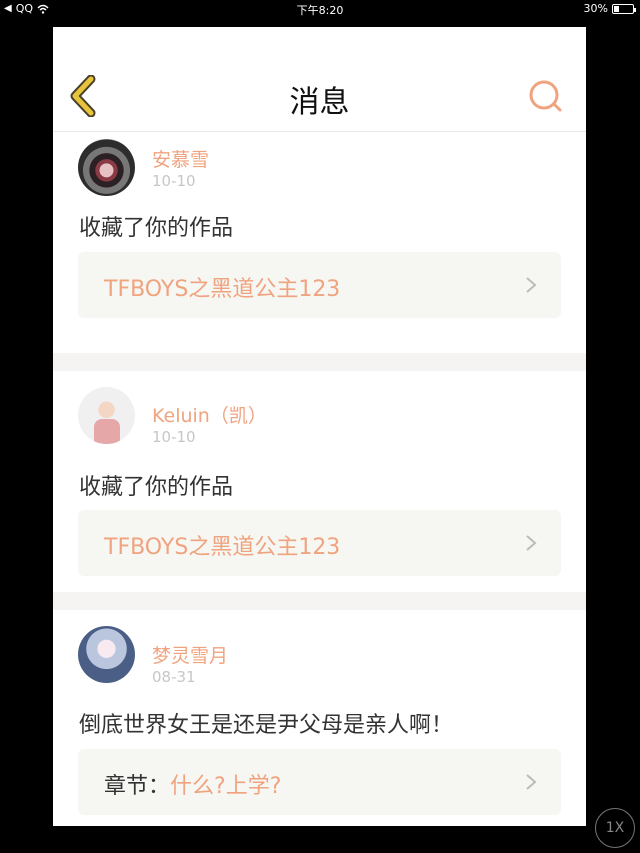 Image resolution: width=640 pixels, height=853 pixels. What do you see at coordinates (319, 782) in the screenshot?
I see `chapter-link: 章节：什么?上学?` at bounding box center [319, 782].